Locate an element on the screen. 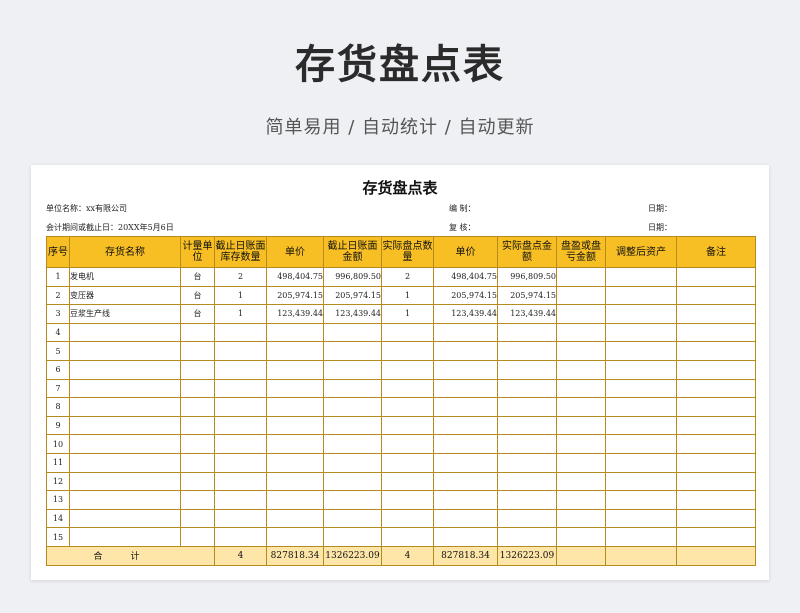  cell-book-amount: 996,809.50 is located at coordinates (352, 277).